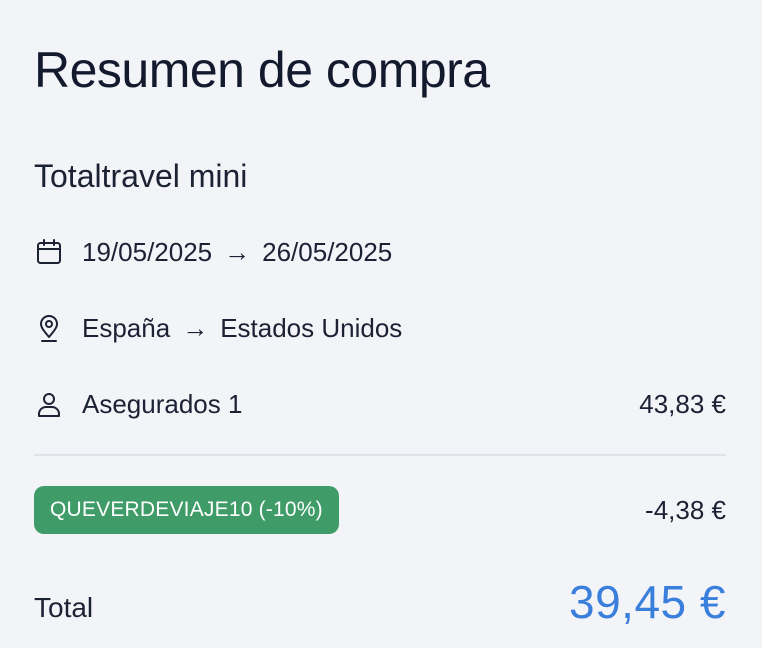  I want to click on origin-country: España, so click(126, 327).